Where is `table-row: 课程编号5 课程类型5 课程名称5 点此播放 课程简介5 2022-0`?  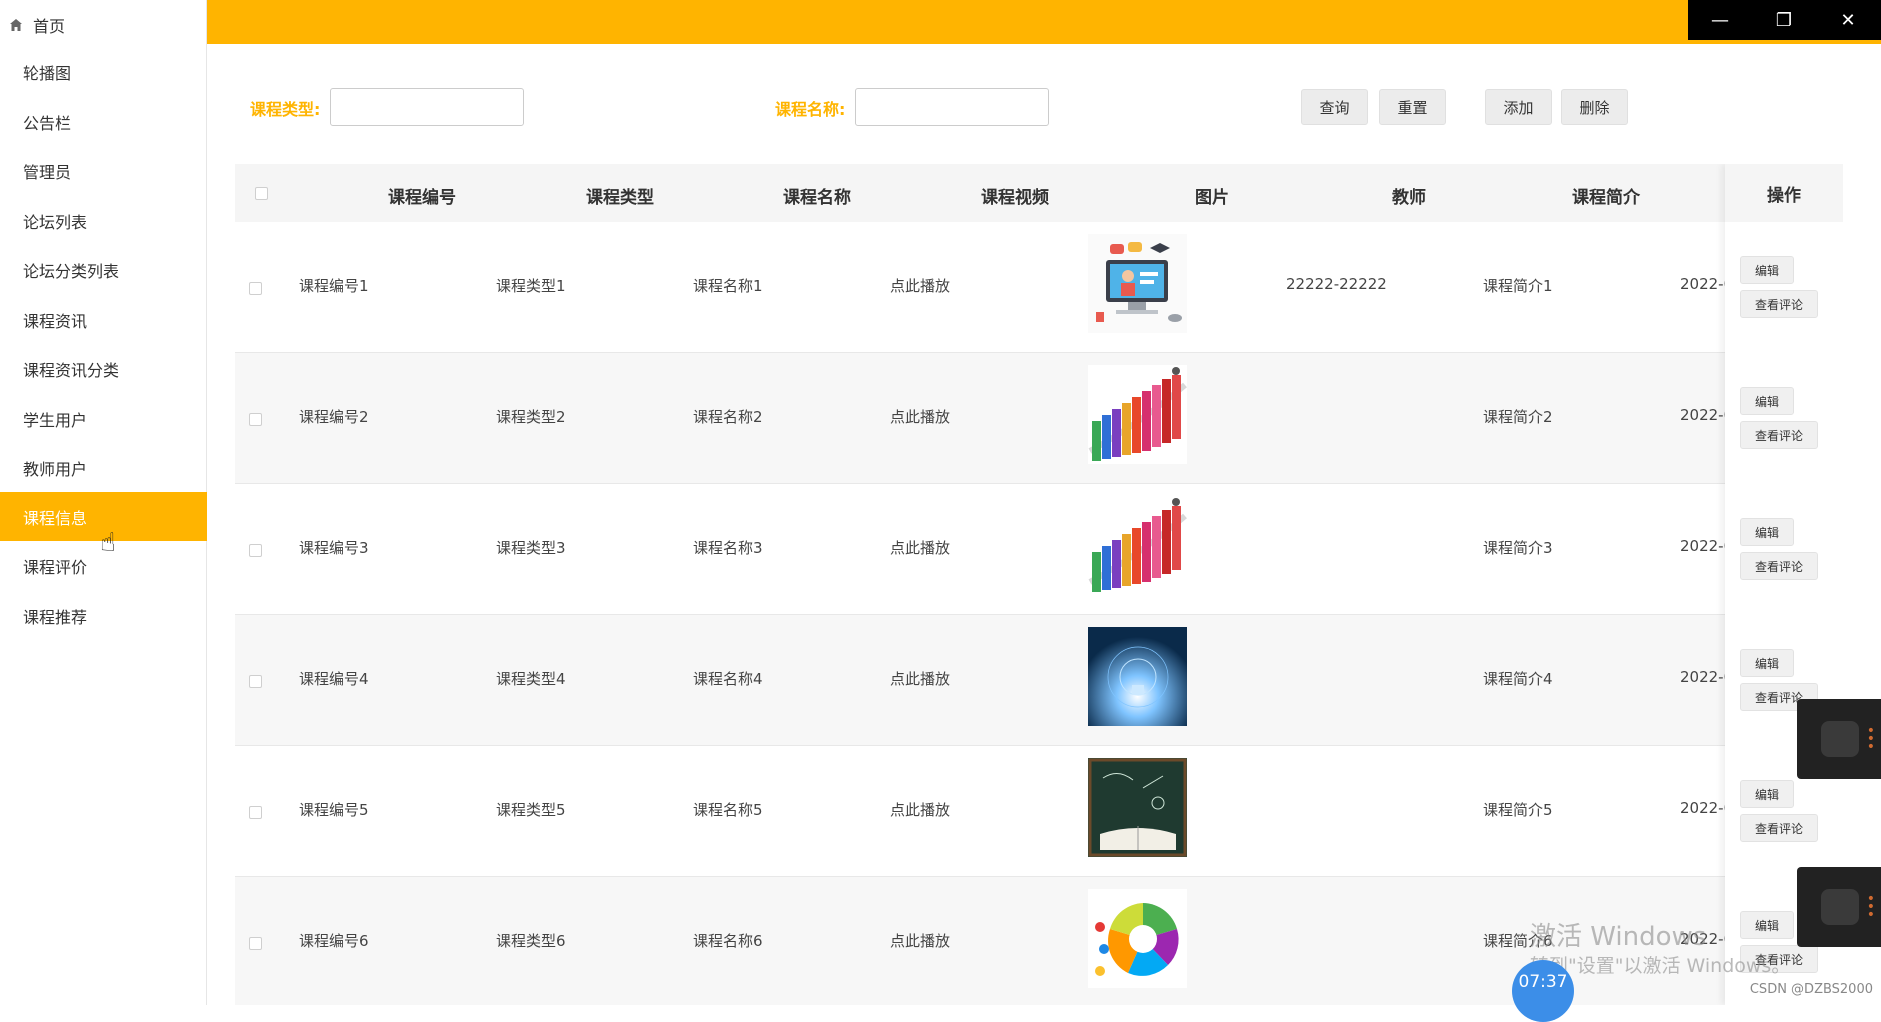 table-row: 课程编号5 课程类型5 课程名称5 点此播放 课程简介5 2022-0 is located at coordinates (1039, 811).